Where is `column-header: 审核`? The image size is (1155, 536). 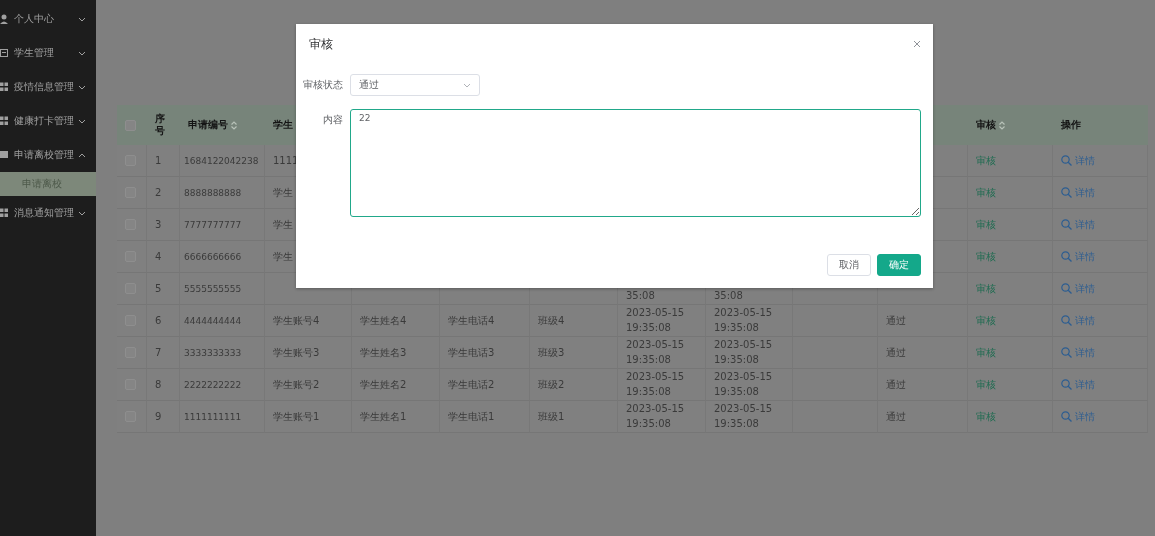
column-header: 审核 is located at coordinates (986, 125).